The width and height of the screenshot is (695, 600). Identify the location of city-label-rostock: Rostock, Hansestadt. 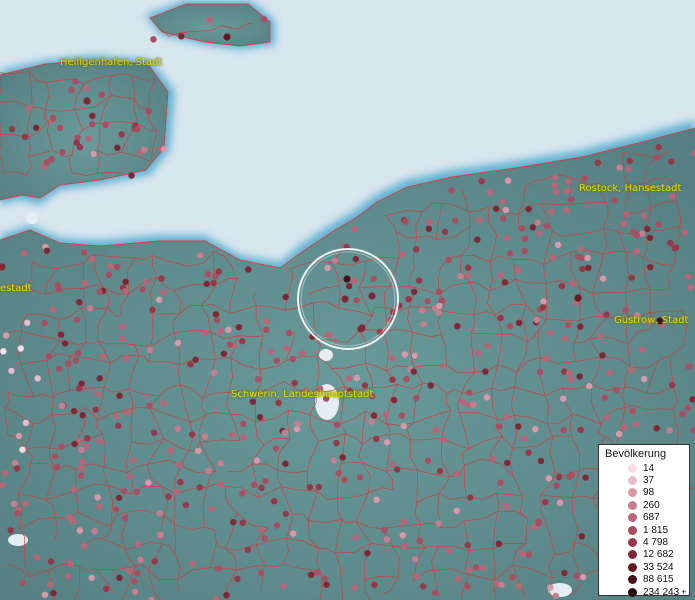
(630, 188).